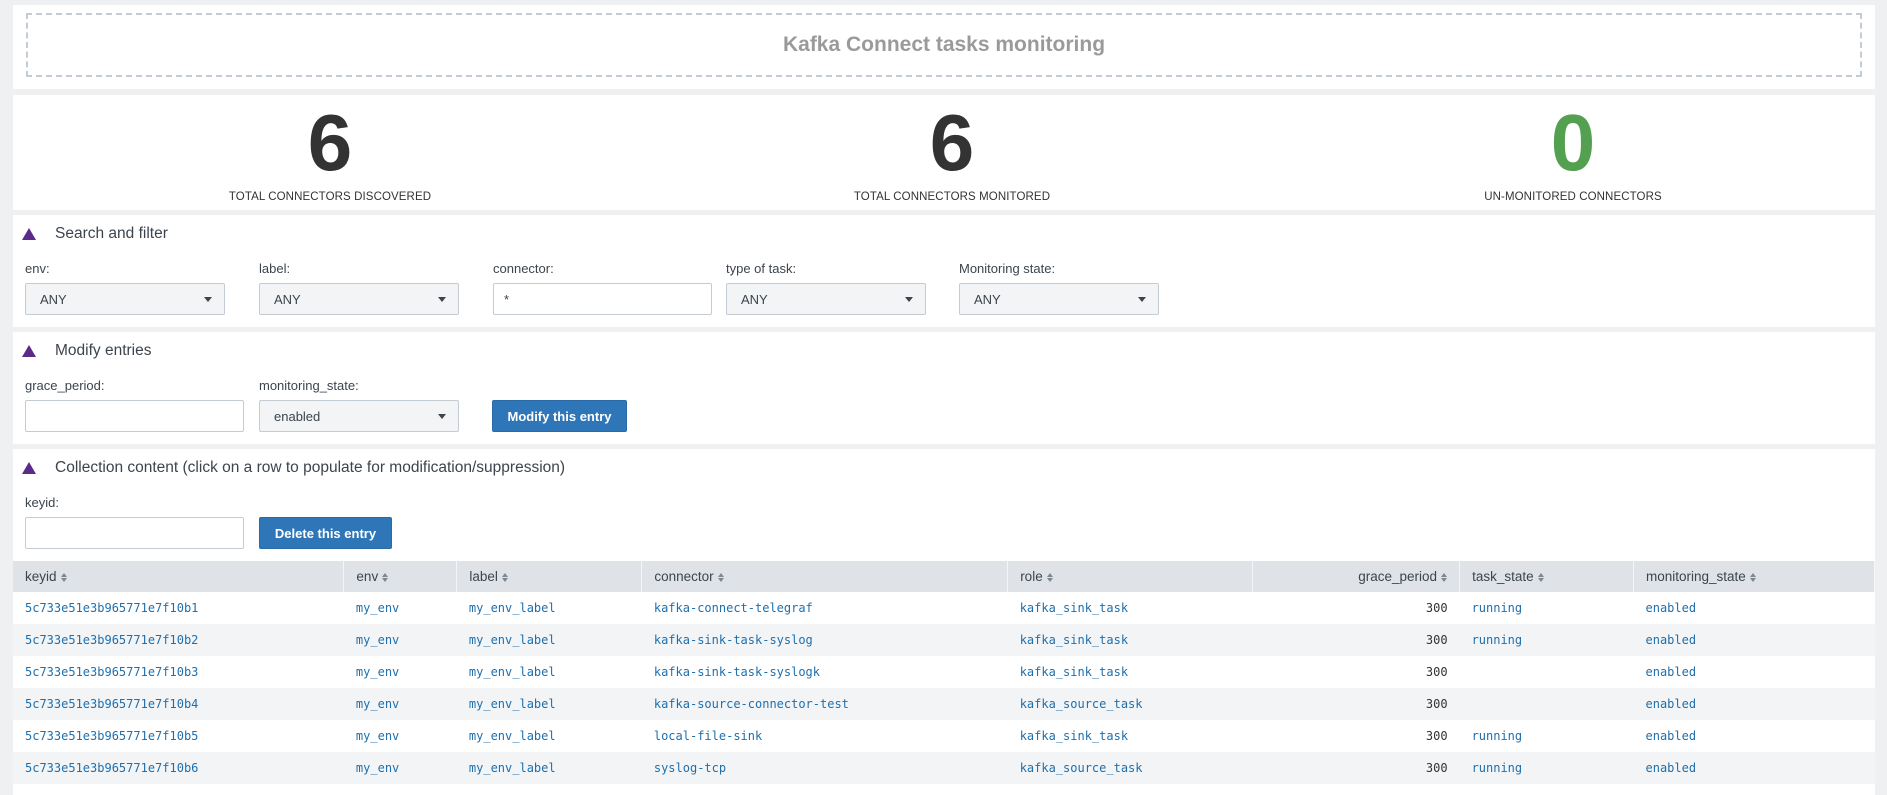 The width and height of the screenshot is (1887, 795). Describe the element at coordinates (1356, 576) in the screenshot. I see `column-header-grace-period: grace_period` at that location.